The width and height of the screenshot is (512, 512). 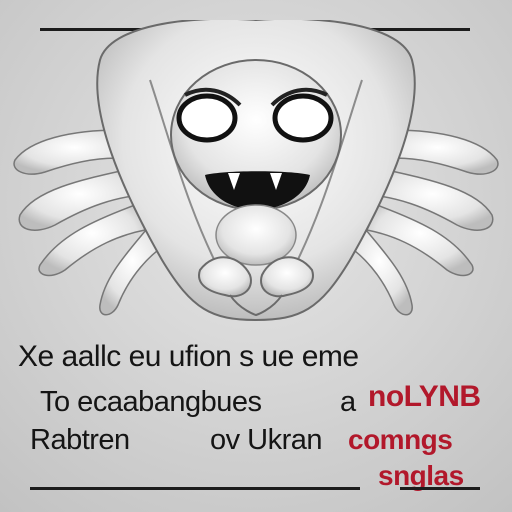 I want to click on bottom-divider-left, so click(x=195, y=488).